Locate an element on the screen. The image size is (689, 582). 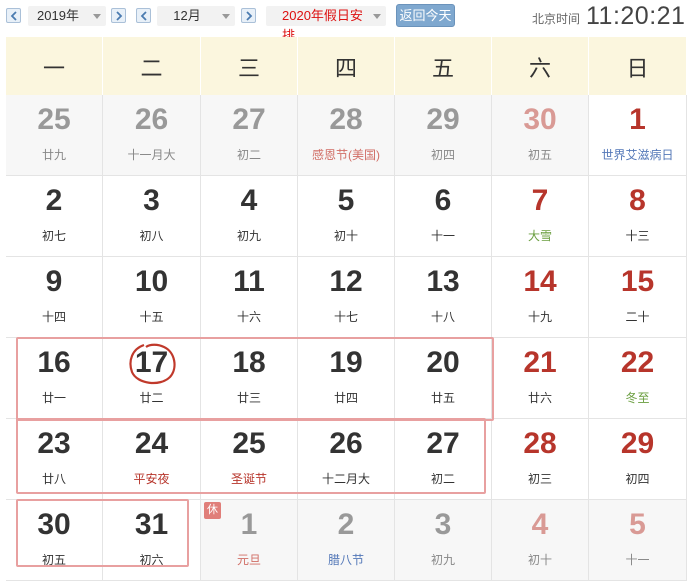
day-cell: 12 十七 is located at coordinates (346, 297).